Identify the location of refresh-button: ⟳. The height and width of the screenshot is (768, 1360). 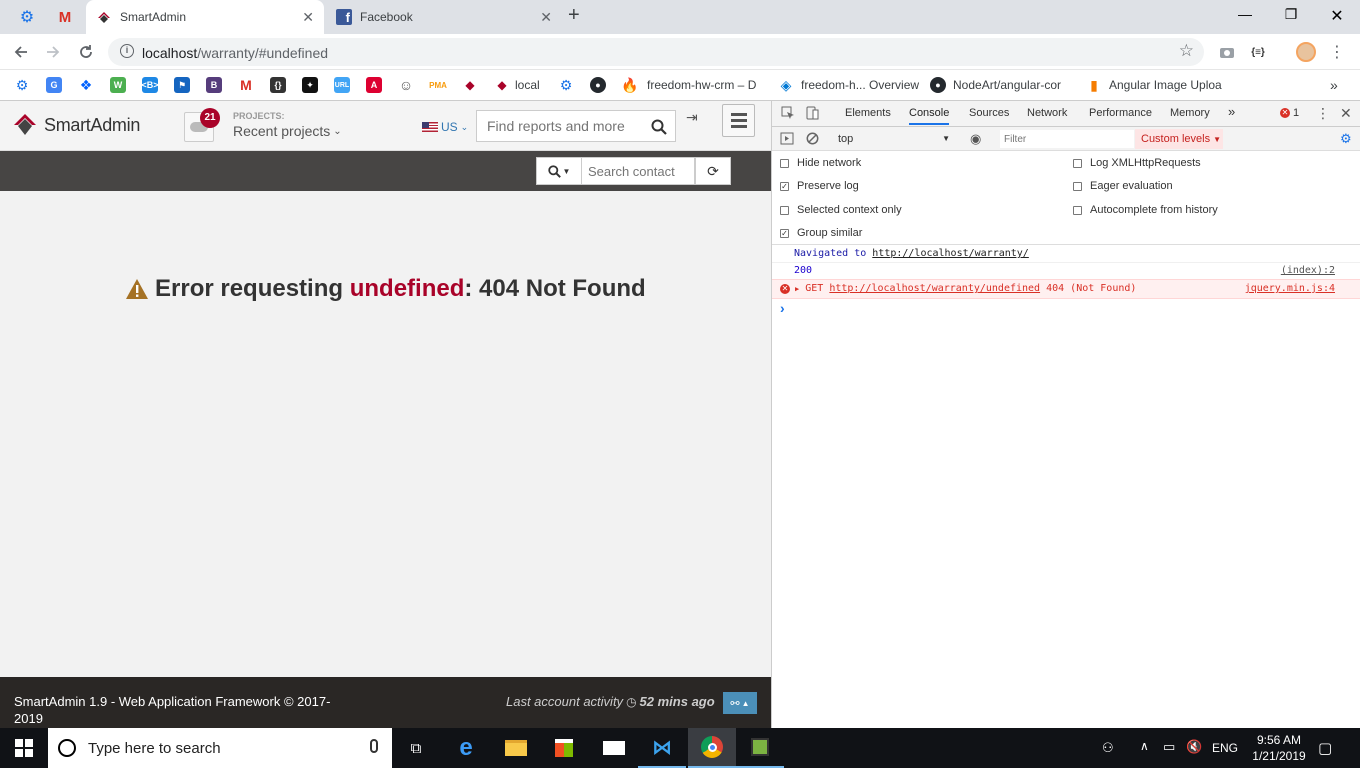
(713, 171).